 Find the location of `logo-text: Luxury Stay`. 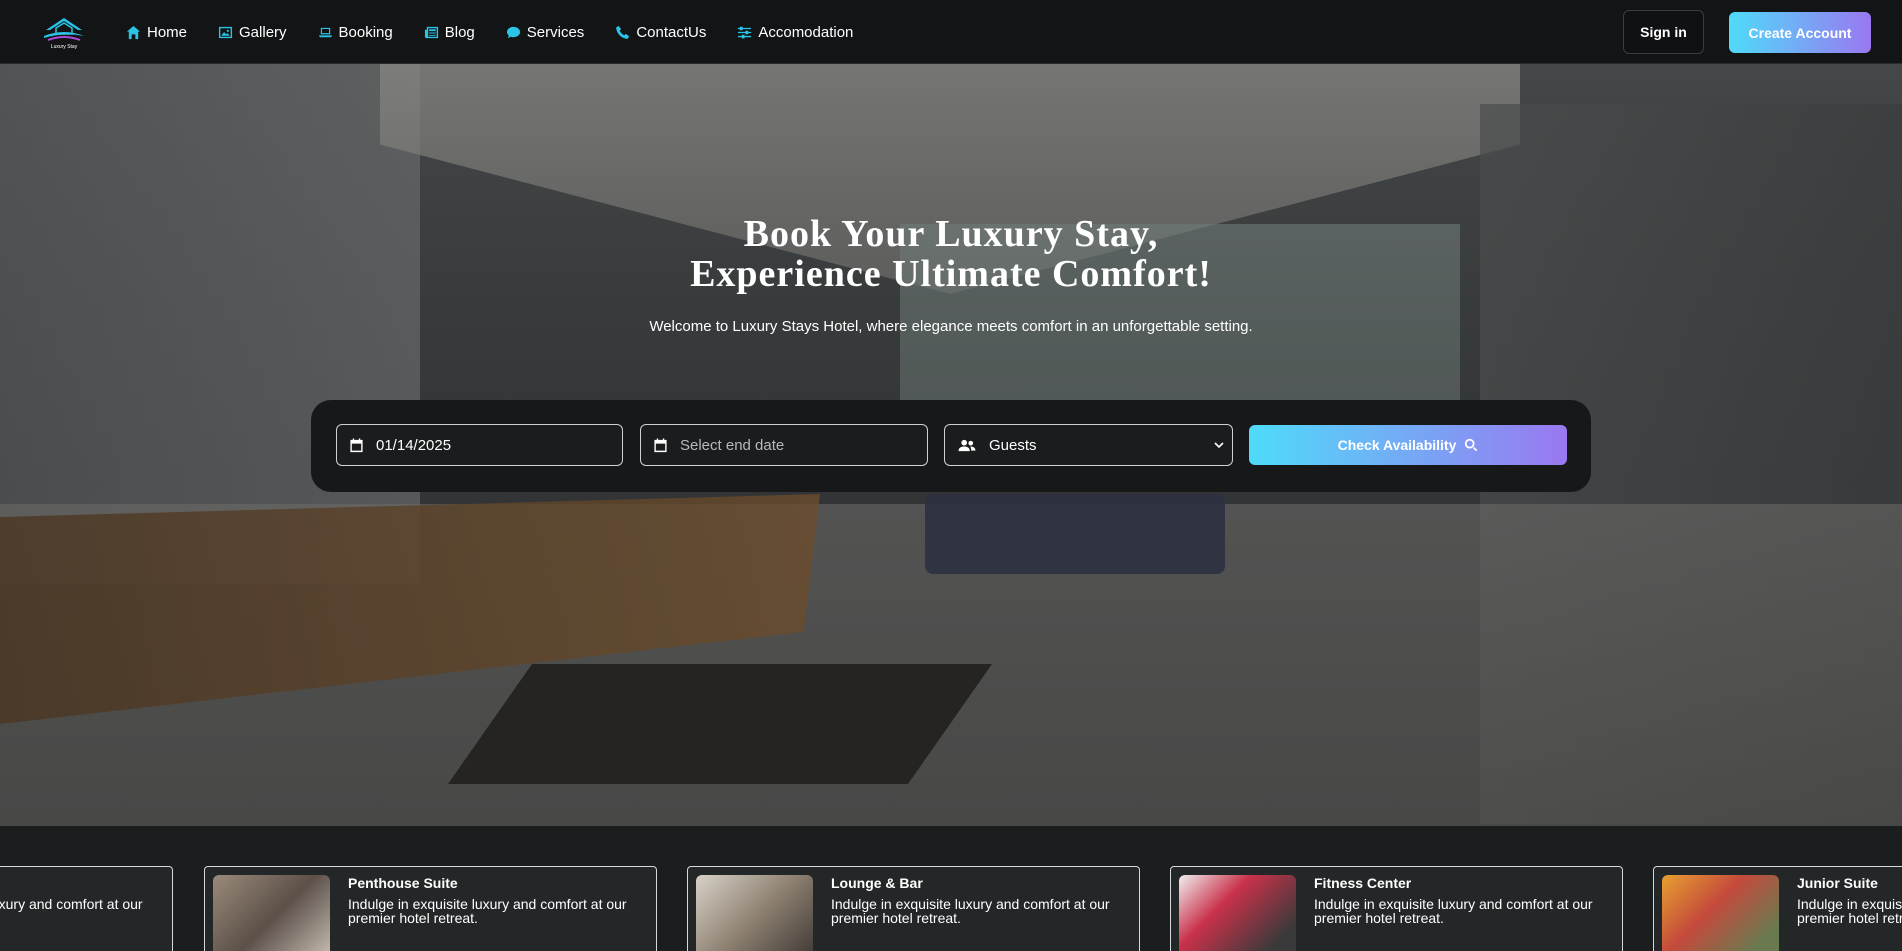

logo-text: Luxury Stay is located at coordinates (64, 47).